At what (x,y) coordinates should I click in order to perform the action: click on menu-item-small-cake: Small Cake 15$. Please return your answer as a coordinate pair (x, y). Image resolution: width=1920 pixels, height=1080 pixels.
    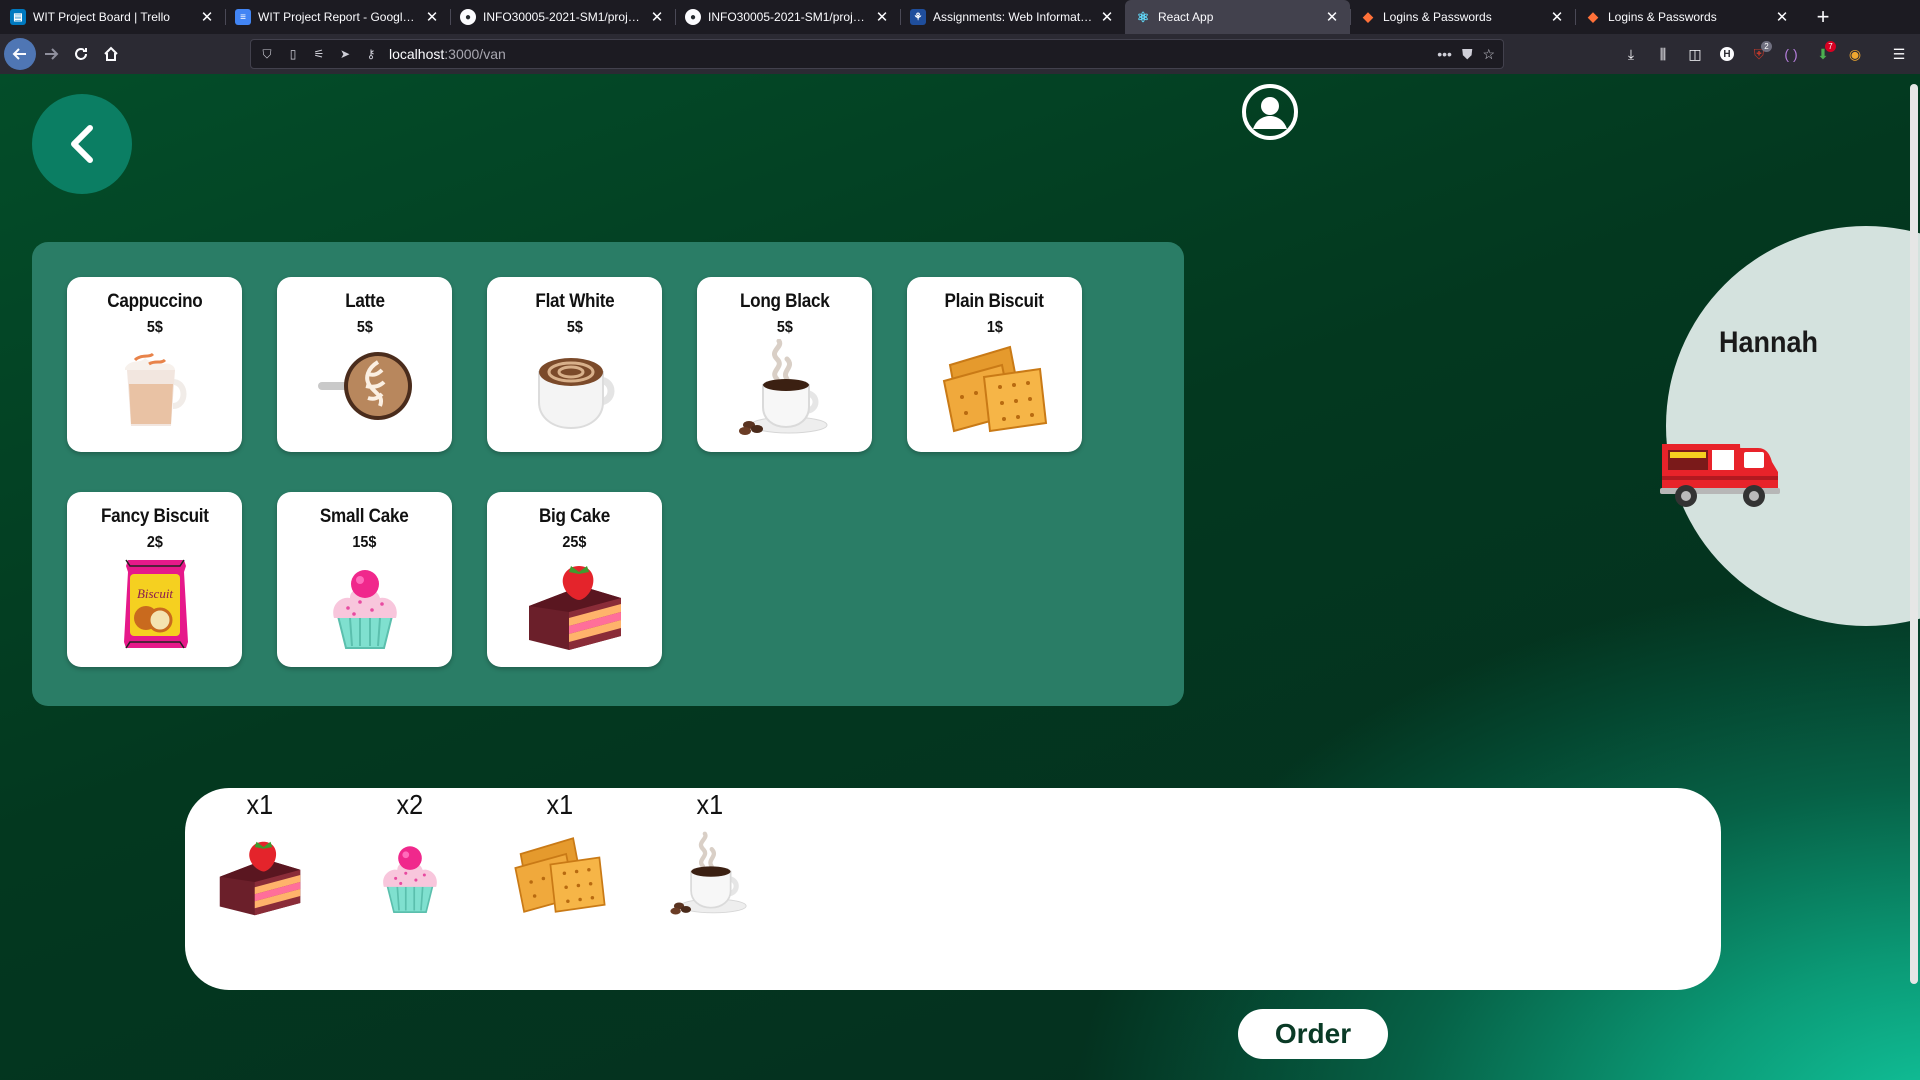
    Looking at the image, I should click on (364, 579).